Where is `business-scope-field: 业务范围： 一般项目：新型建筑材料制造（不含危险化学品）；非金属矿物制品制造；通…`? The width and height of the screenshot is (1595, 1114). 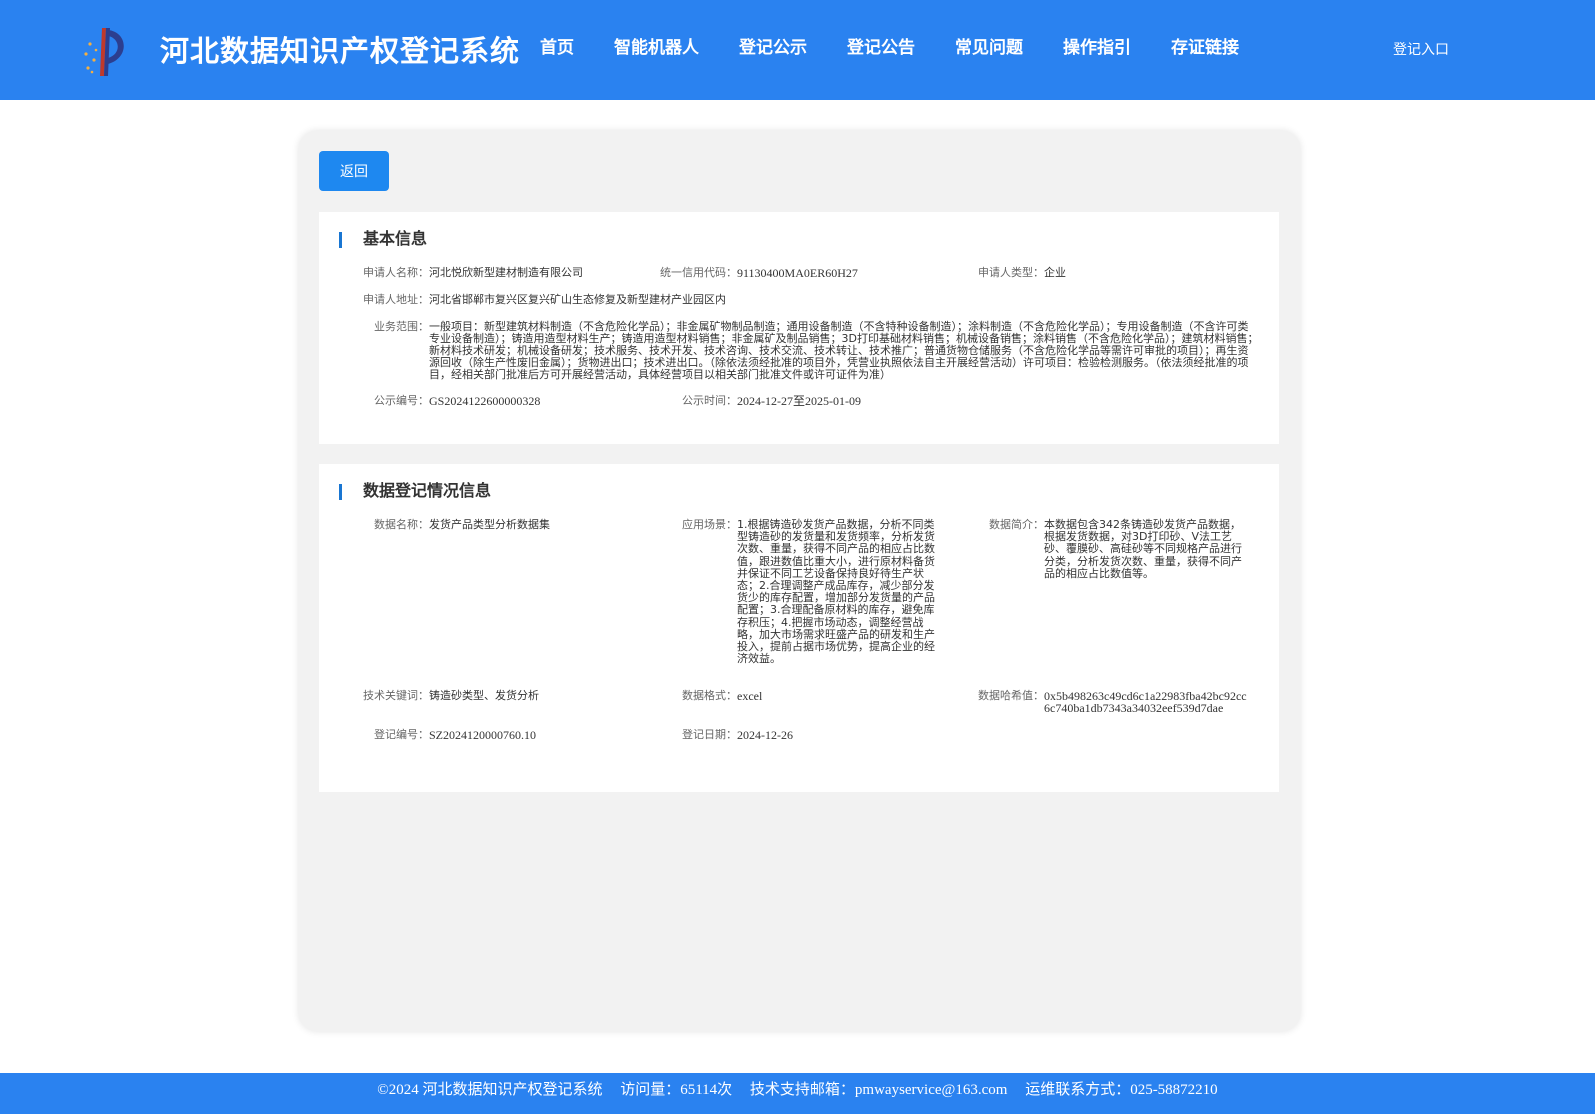 business-scope-field: 业务范围： 一般项目：新型建筑材料制造（不含危险化学品）；非金属矿物制品制造；通… is located at coordinates (808, 351).